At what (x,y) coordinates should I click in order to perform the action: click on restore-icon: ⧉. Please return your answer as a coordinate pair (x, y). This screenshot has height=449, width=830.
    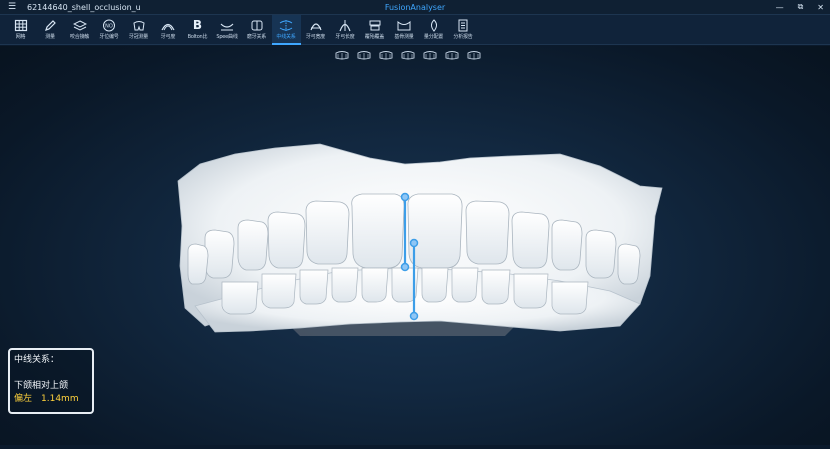
    Looking at the image, I should click on (801, 7).